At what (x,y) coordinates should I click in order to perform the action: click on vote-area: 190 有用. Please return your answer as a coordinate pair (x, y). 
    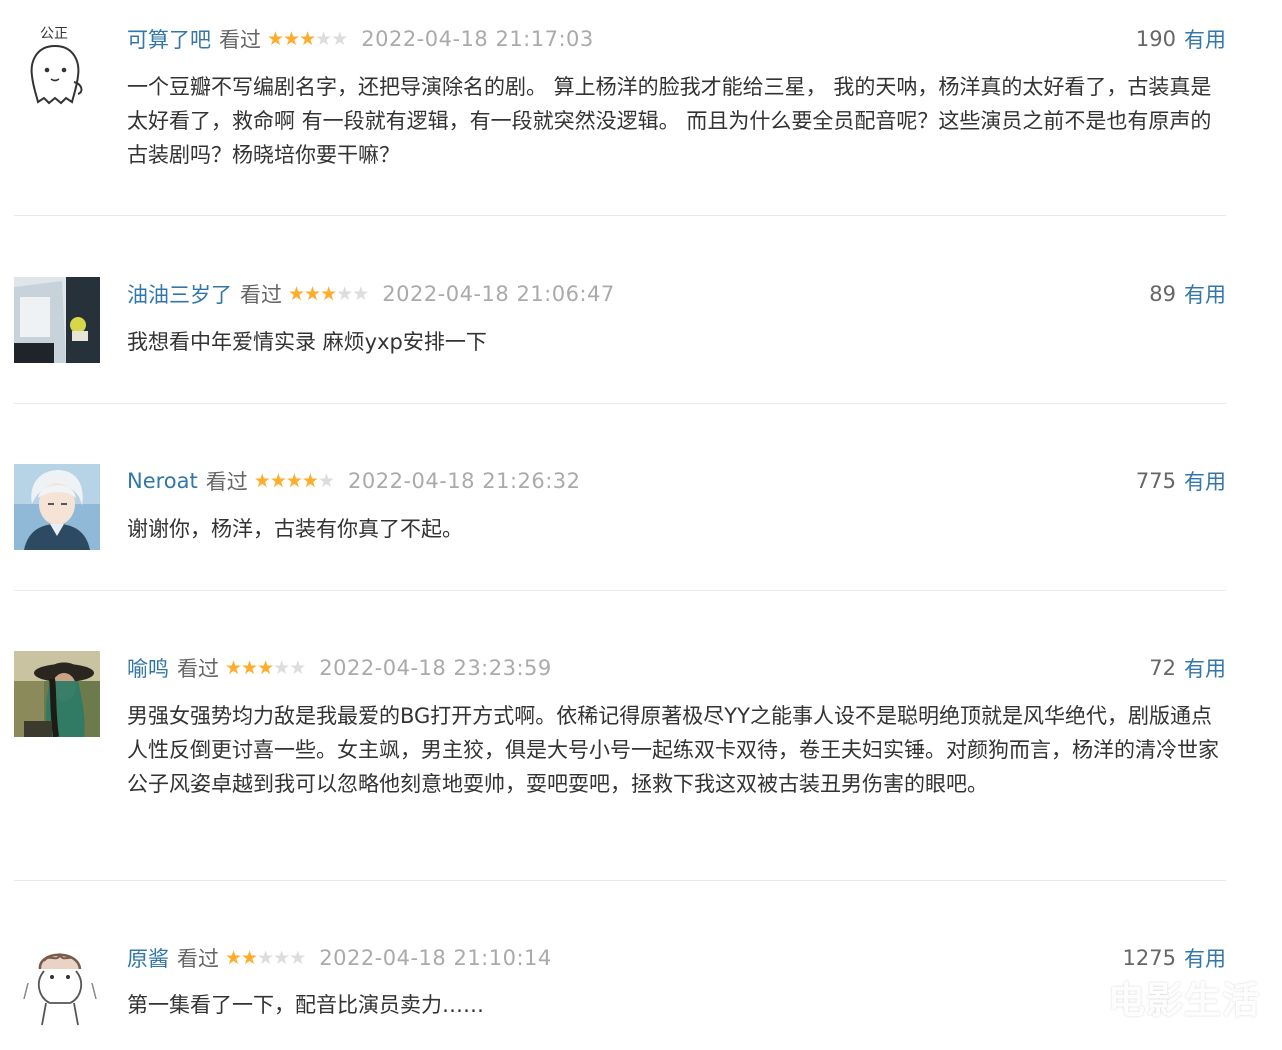
    Looking at the image, I should click on (1181, 39).